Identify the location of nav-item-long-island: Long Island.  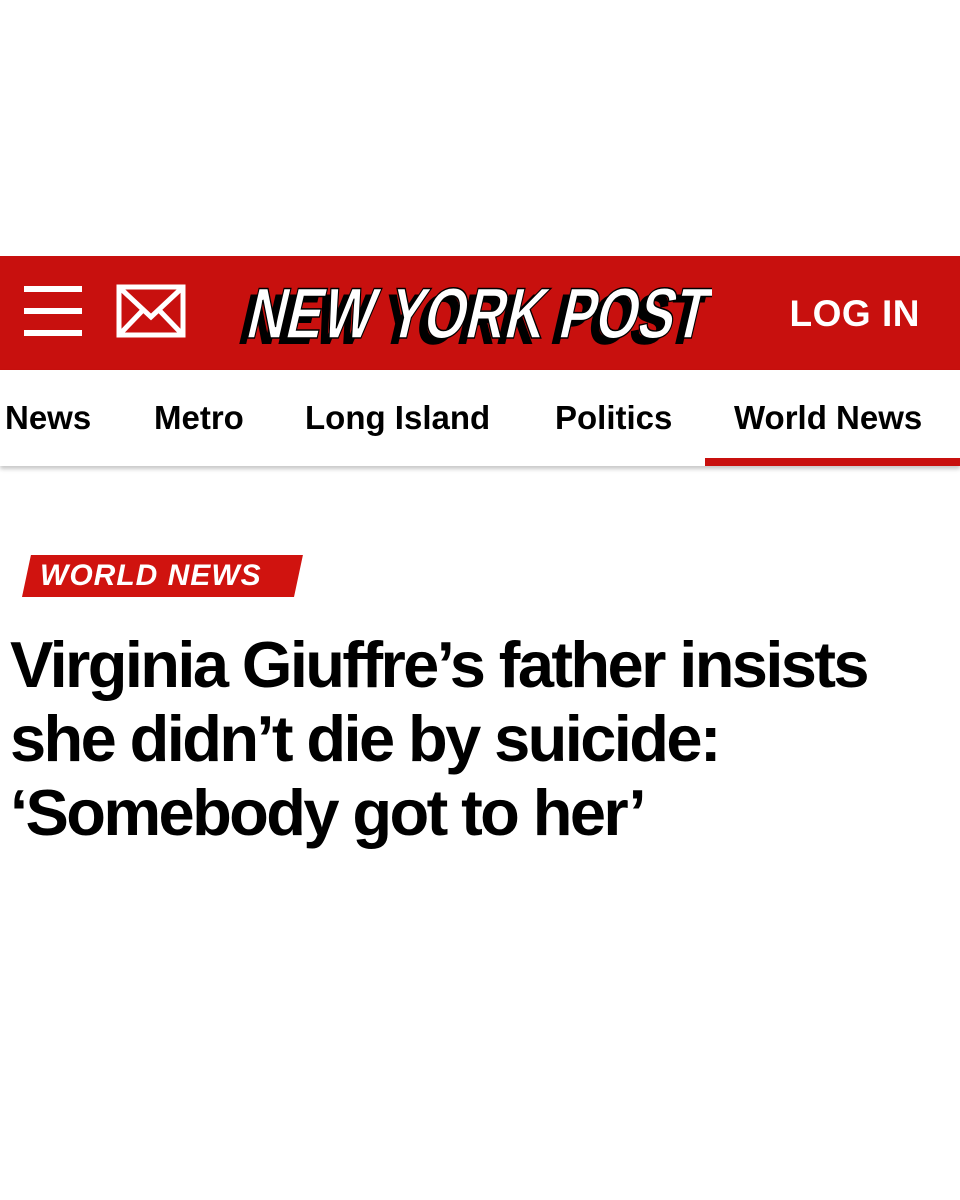
(397, 418).